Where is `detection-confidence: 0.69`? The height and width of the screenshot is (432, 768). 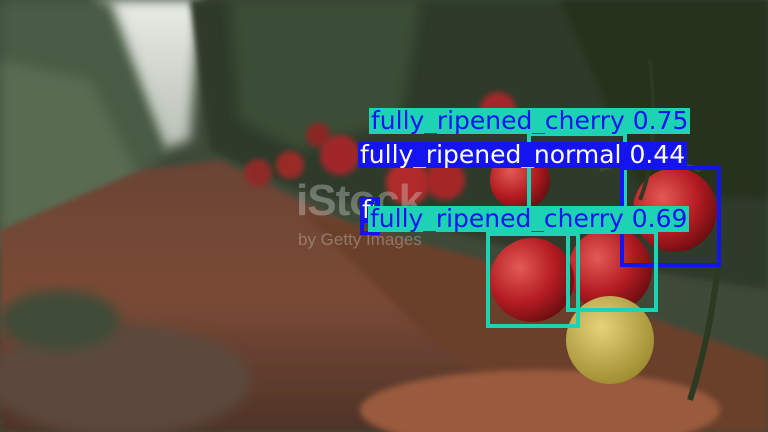
detection-confidence: 0.69 is located at coordinates (659, 219).